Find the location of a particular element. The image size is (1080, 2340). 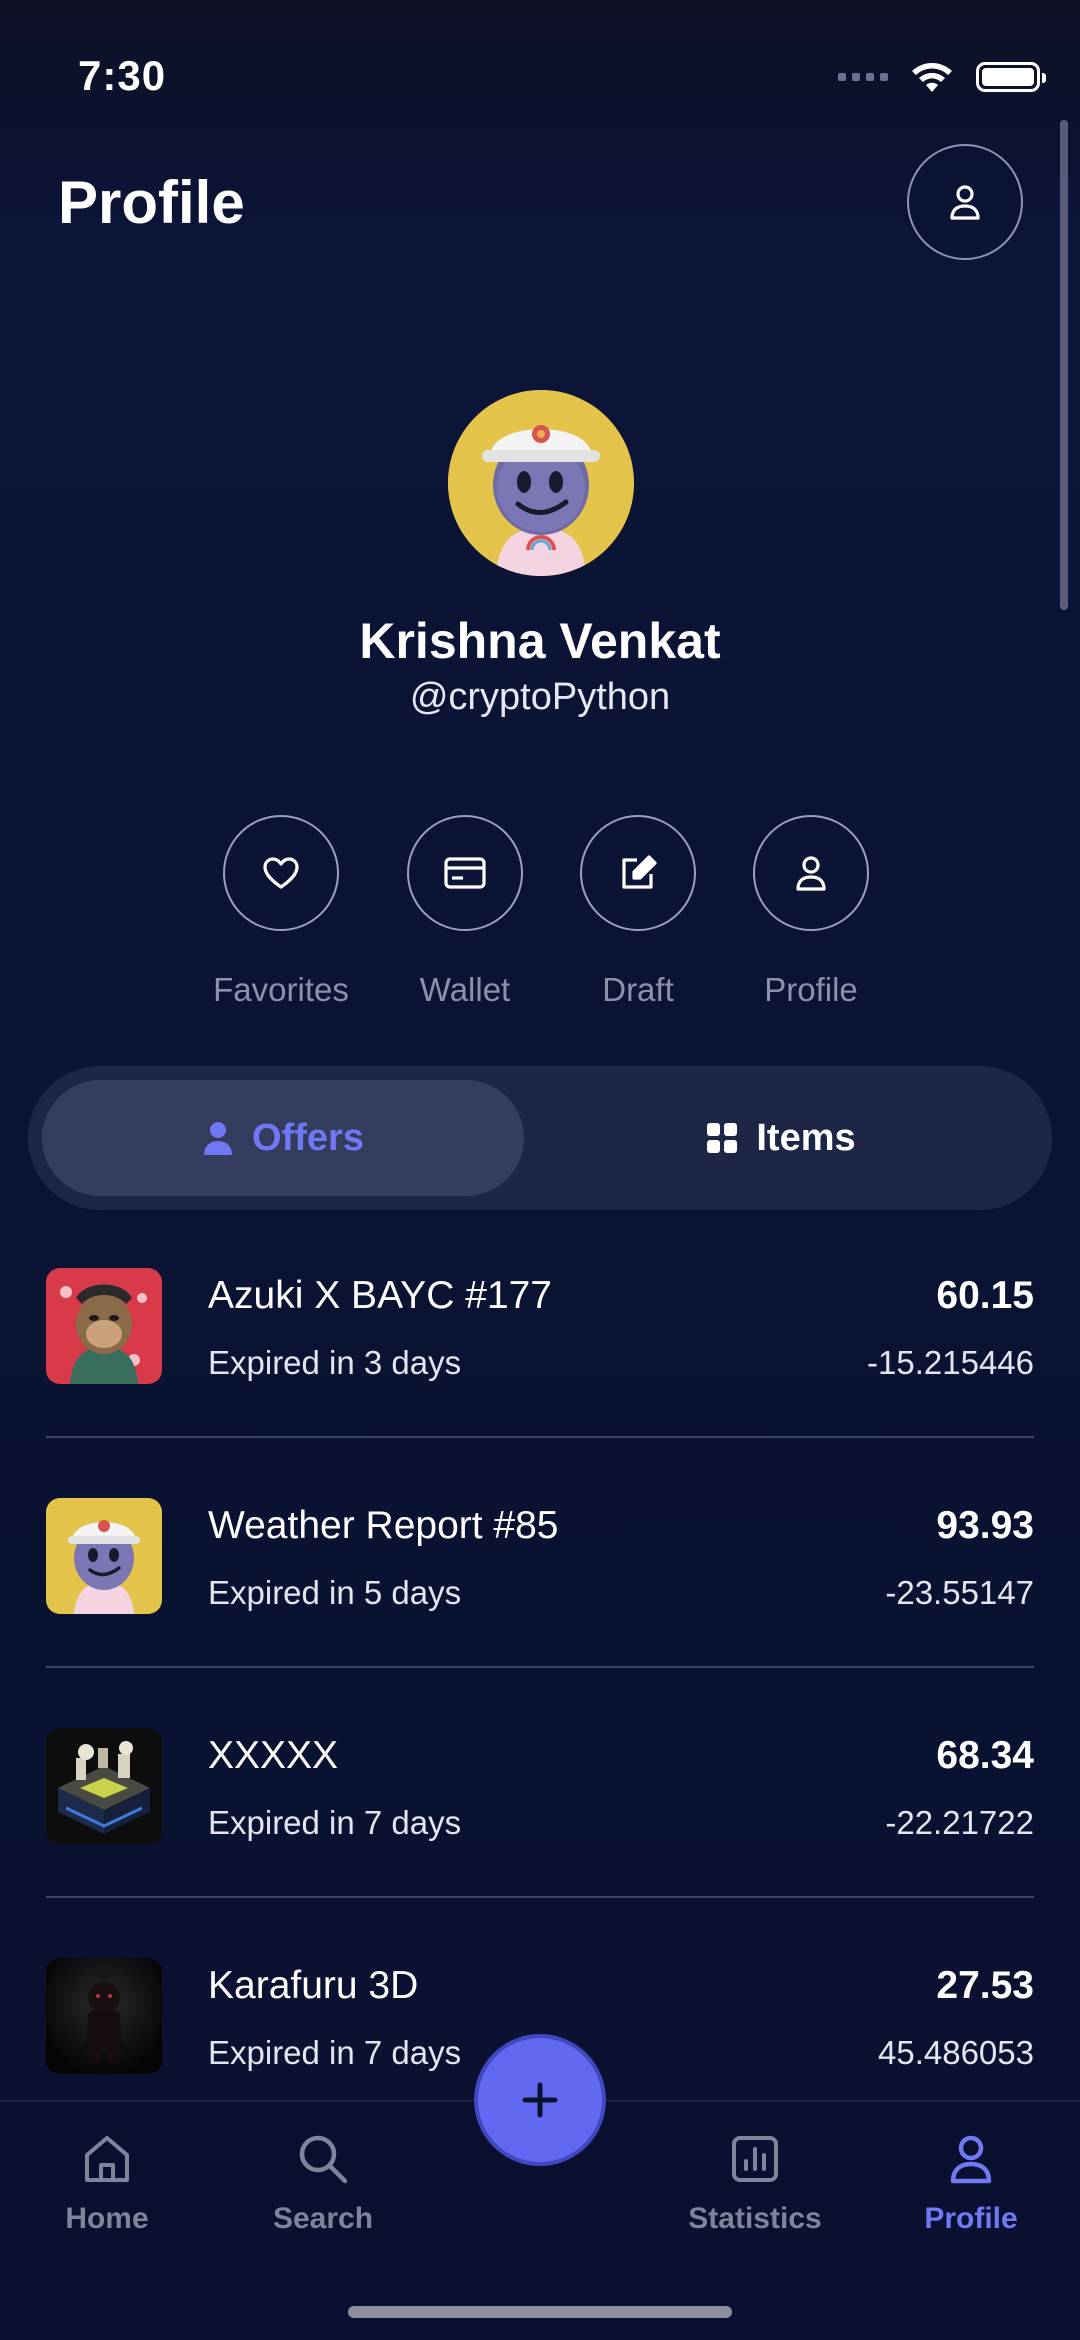

edit-icon is located at coordinates (639, 872).